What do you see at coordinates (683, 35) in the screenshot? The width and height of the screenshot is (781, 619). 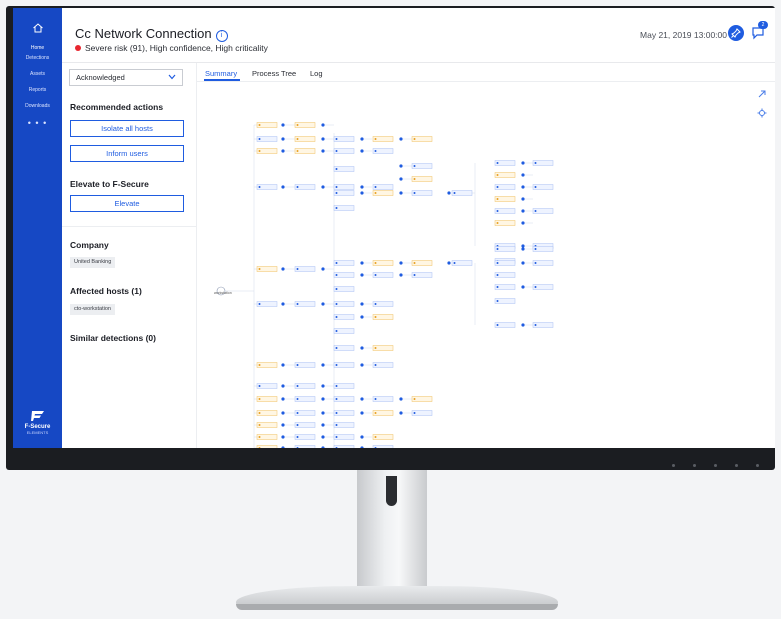 I see `detection-date: May 21, 2019 13:00:00` at bounding box center [683, 35].